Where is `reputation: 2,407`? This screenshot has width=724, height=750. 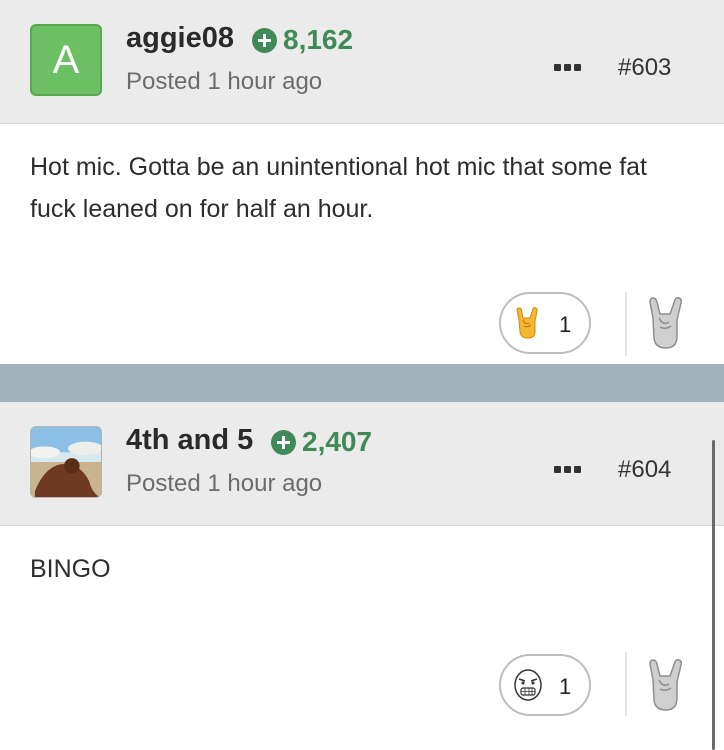
reputation: 2,407 is located at coordinates (321, 442).